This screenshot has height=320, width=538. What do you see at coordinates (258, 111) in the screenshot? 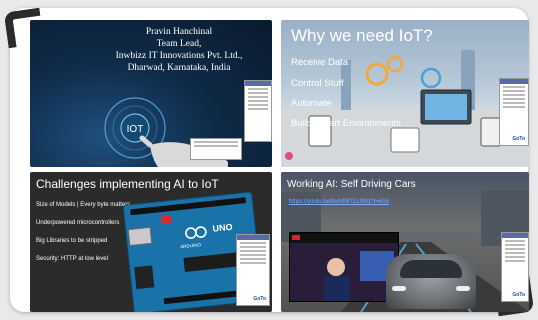
I see `meeting-side-panel` at bounding box center [258, 111].